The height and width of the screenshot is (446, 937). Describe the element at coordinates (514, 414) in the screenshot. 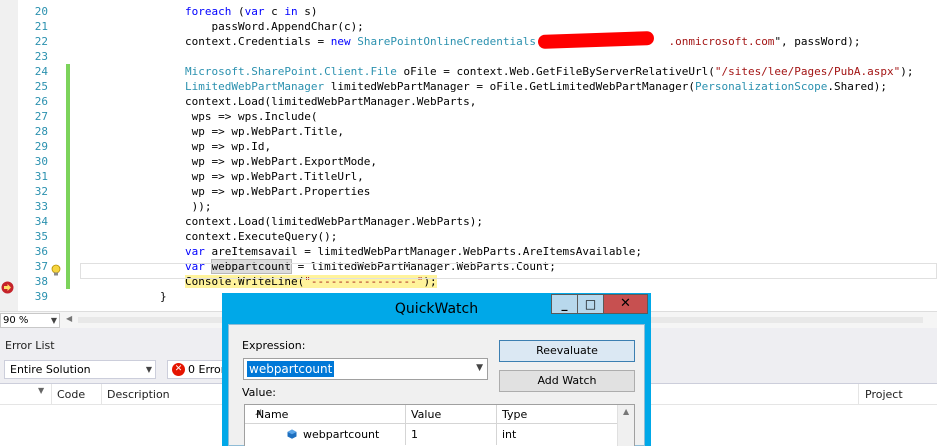

I see `column-type: Type` at that location.